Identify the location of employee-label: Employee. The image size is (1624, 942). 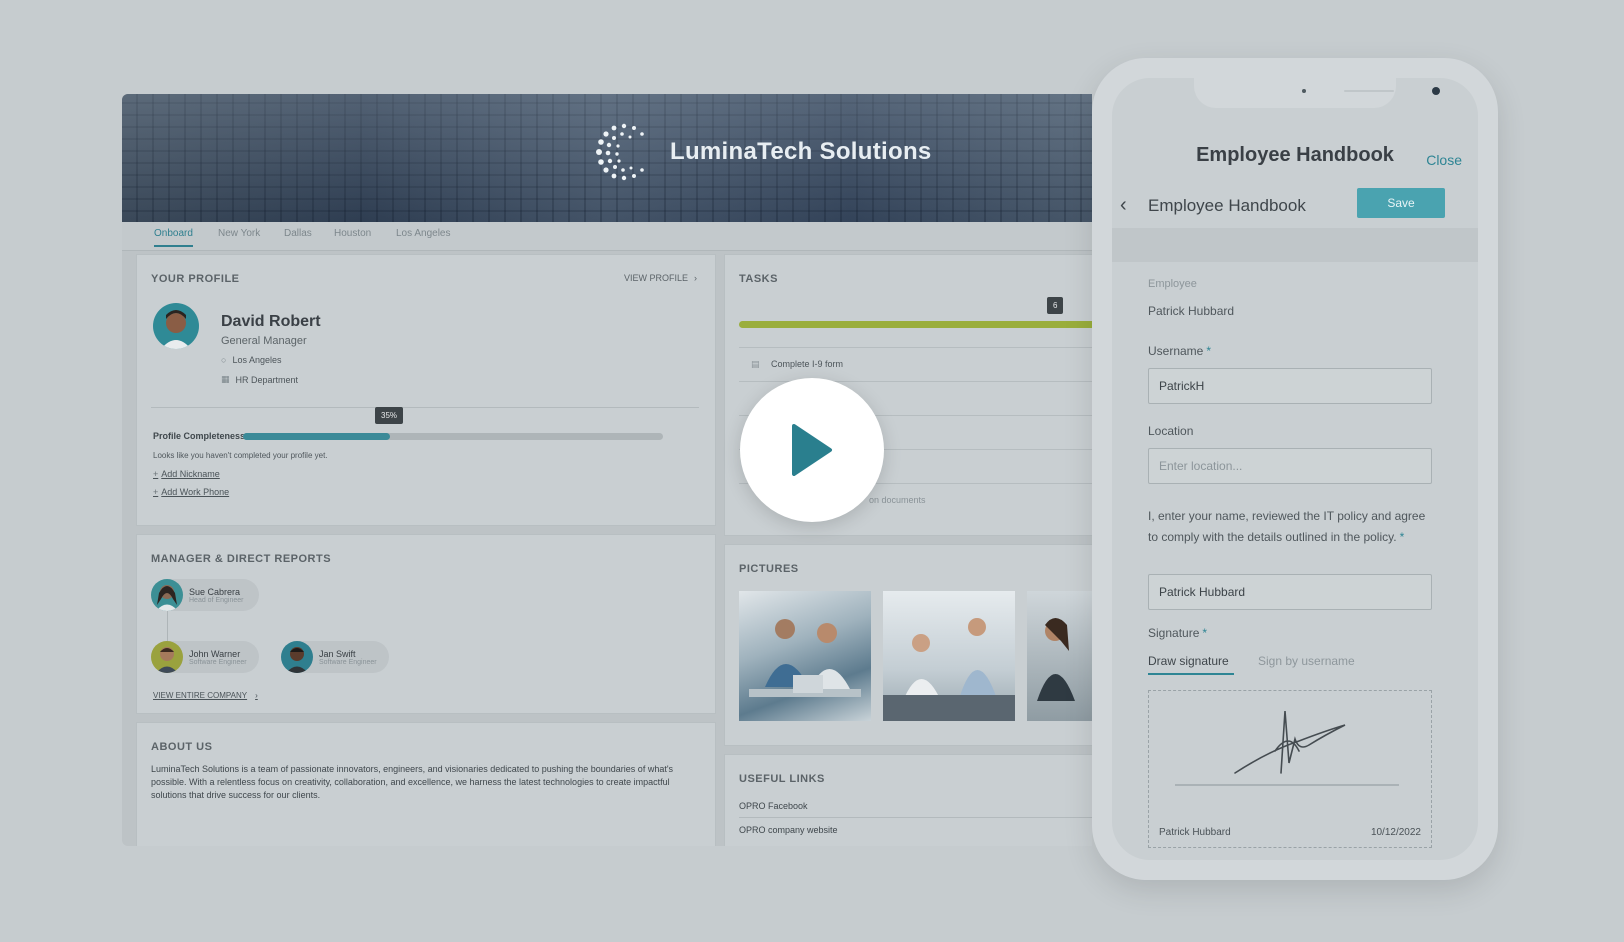
(1172, 284).